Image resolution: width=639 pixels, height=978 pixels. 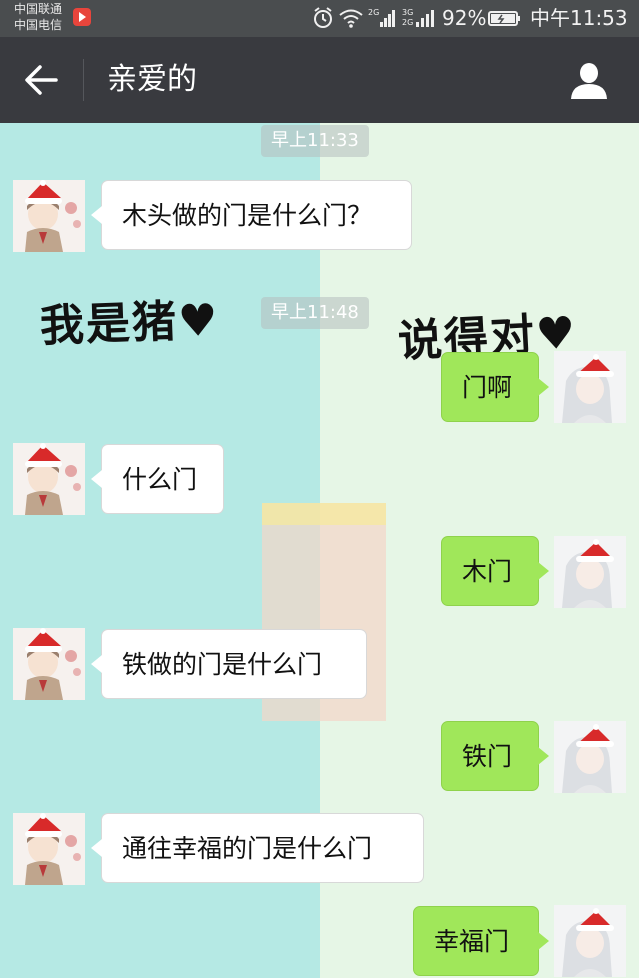 I want to click on wifi-icon, so click(x=351, y=18).